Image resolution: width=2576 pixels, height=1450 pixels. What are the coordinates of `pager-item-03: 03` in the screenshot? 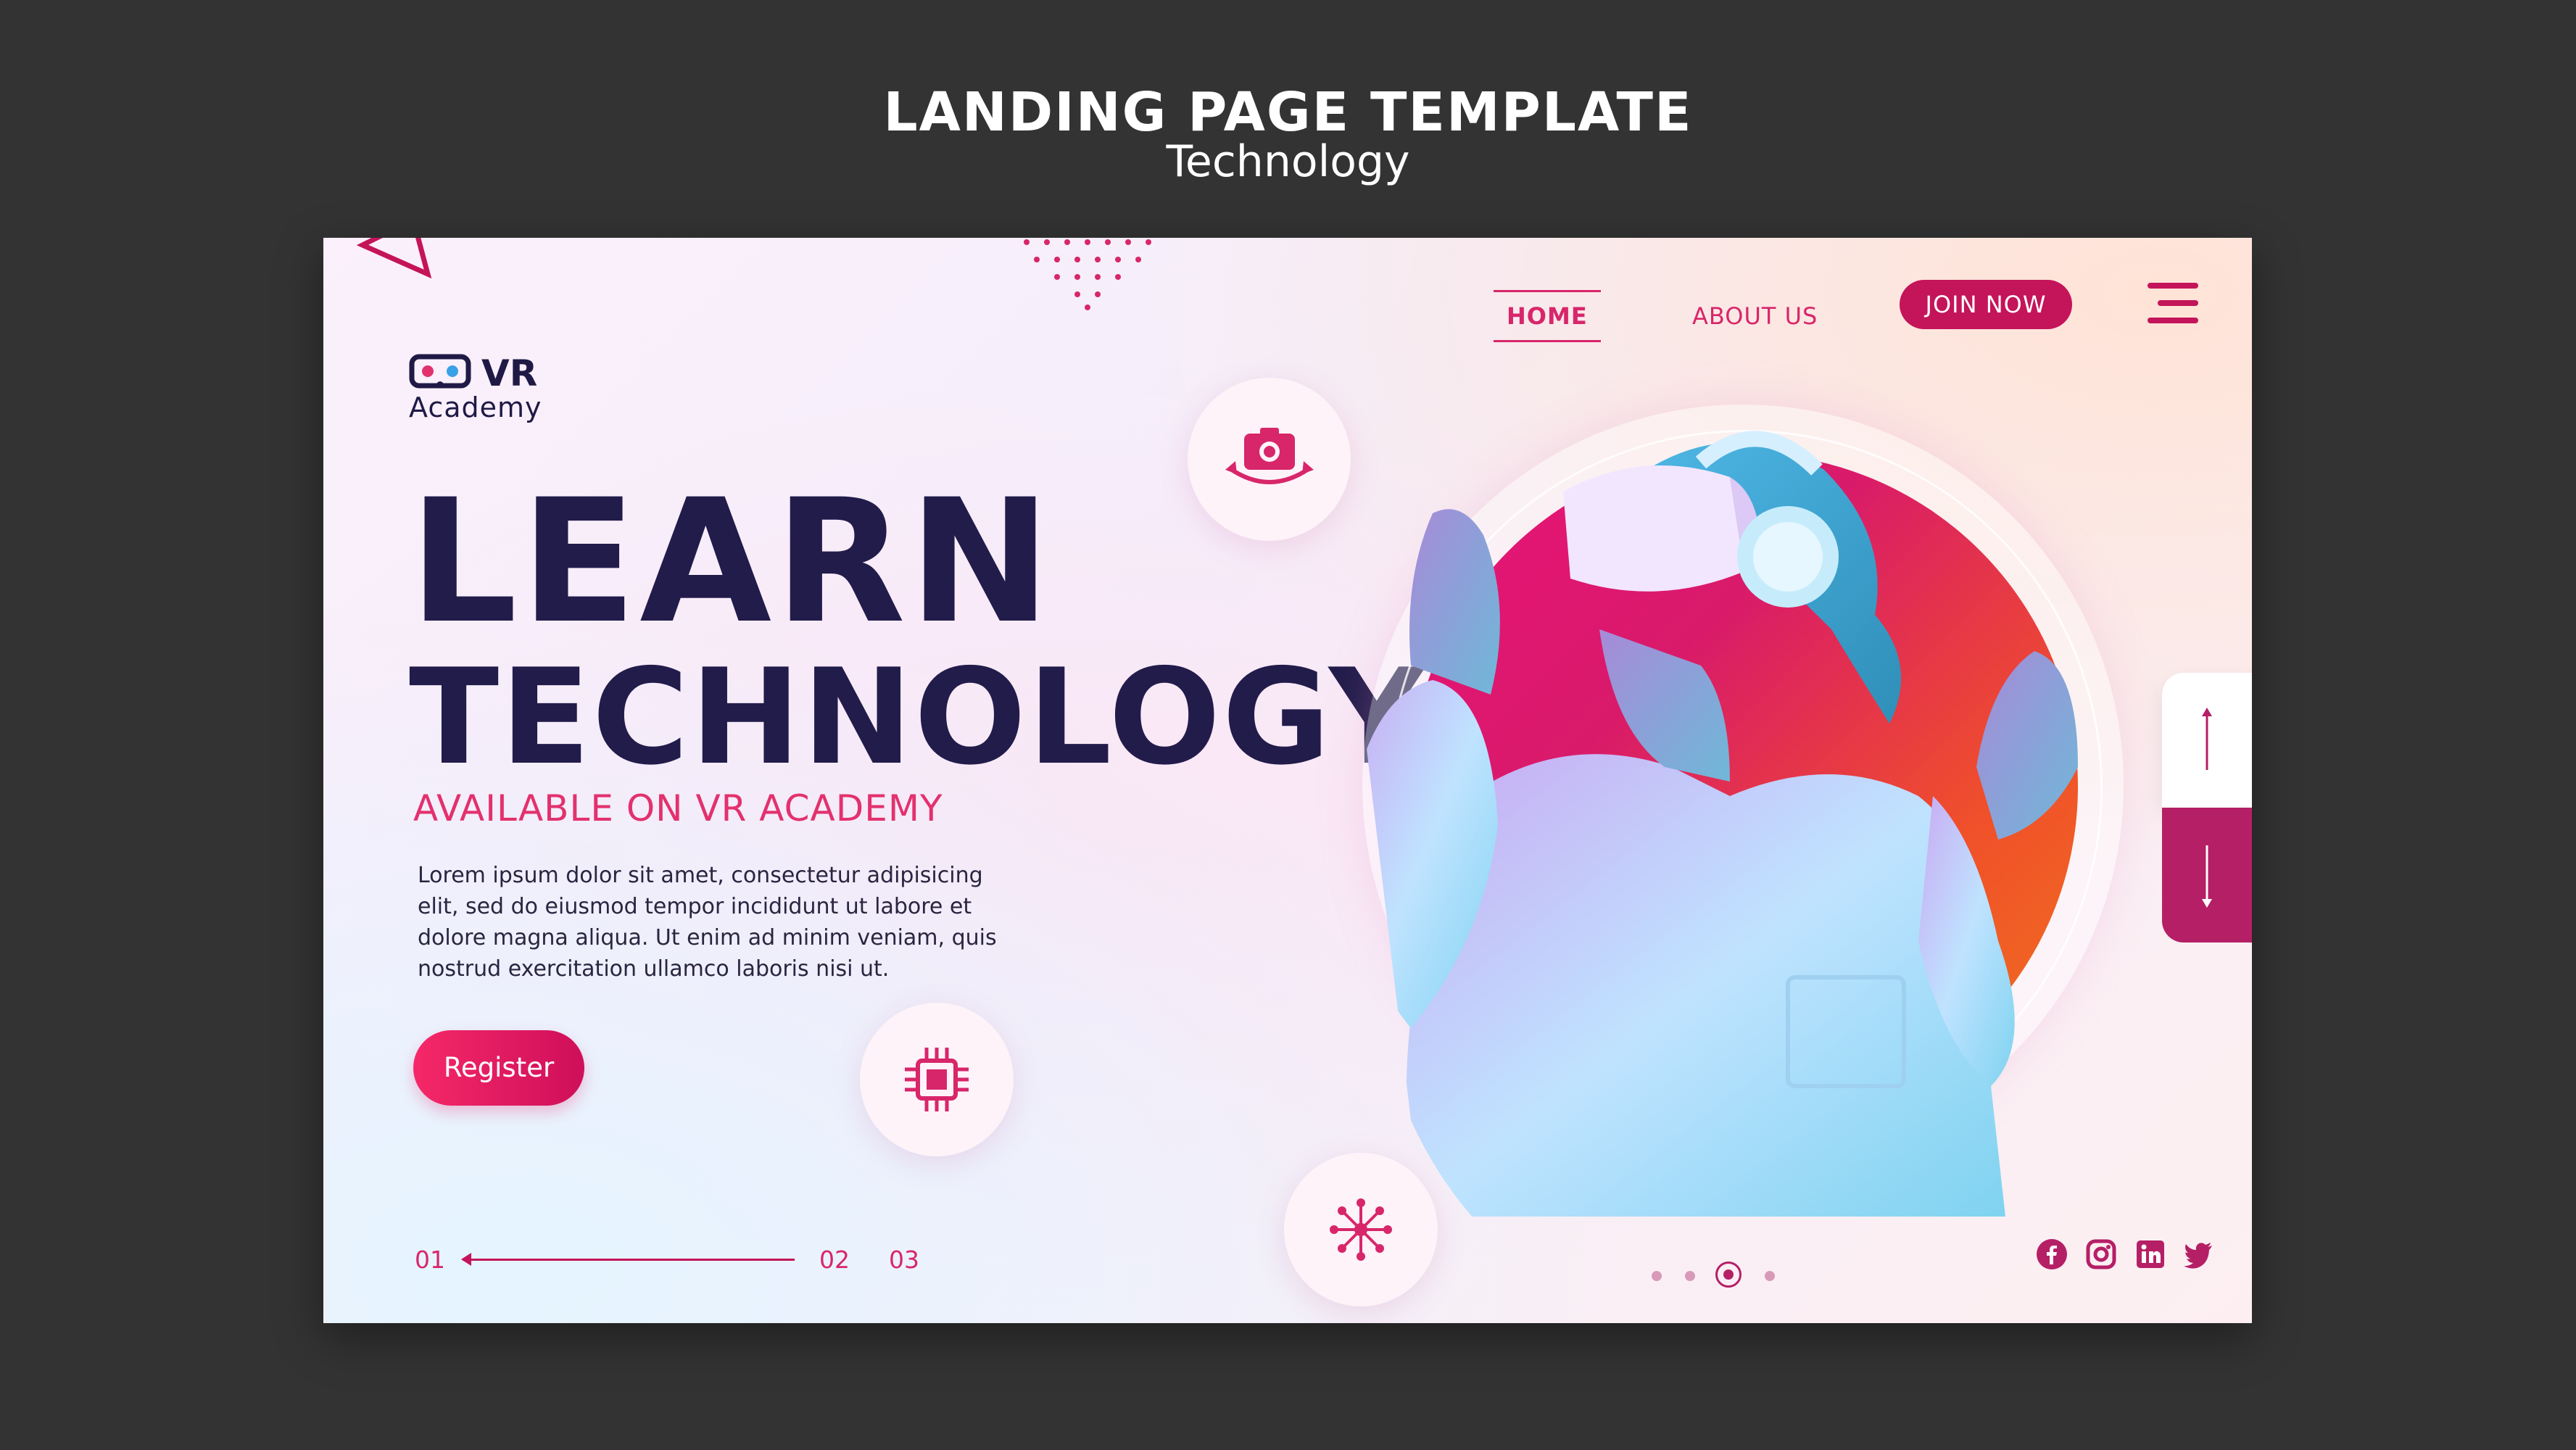 It's located at (904, 1260).